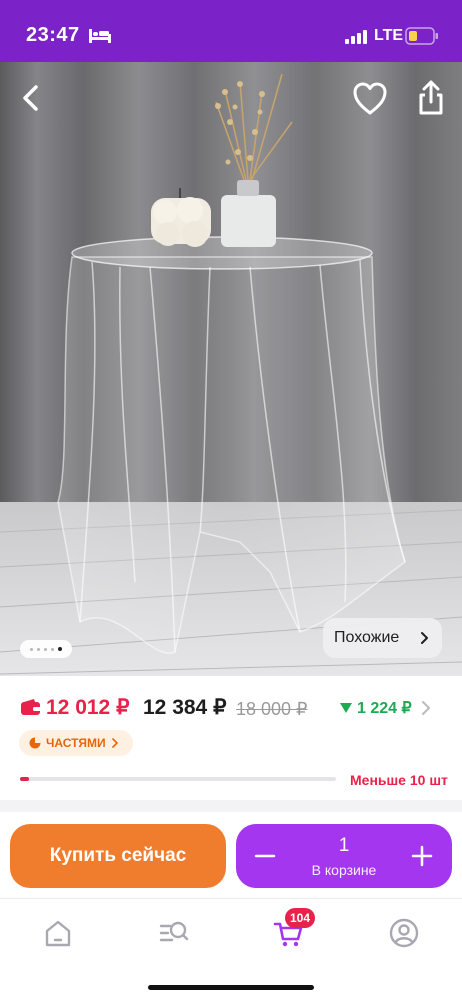 The width and height of the screenshot is (462, 1000). I want to click on favorite-button, so click(370, 99).